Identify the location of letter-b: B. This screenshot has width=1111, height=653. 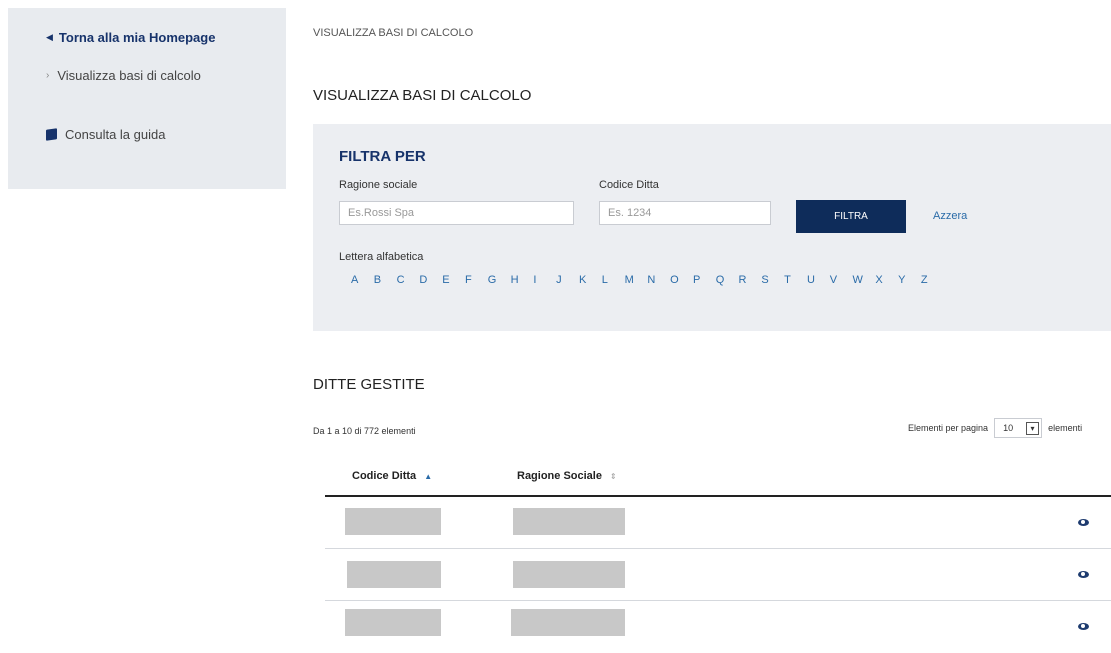
(385, 280).